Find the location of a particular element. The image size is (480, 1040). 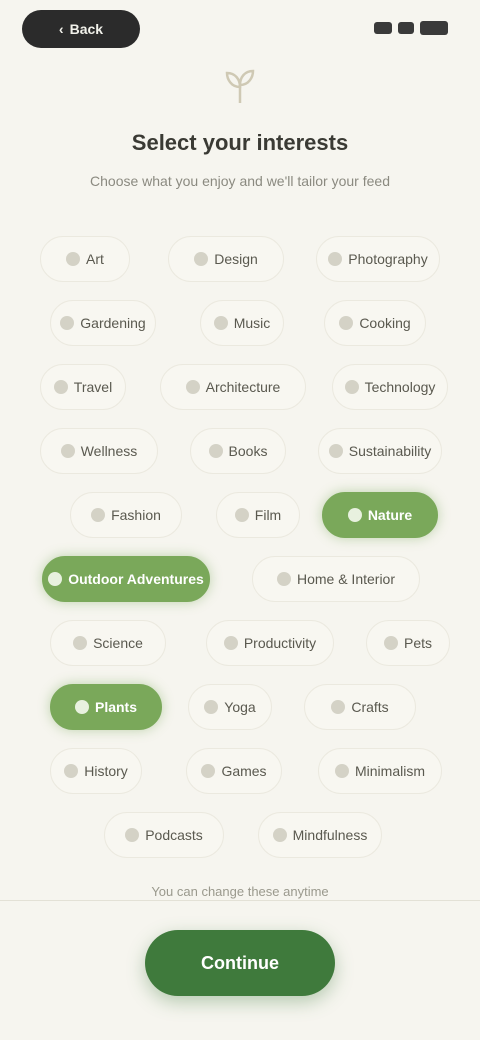

chip-label: Technology is located at coordinates (400, 387).